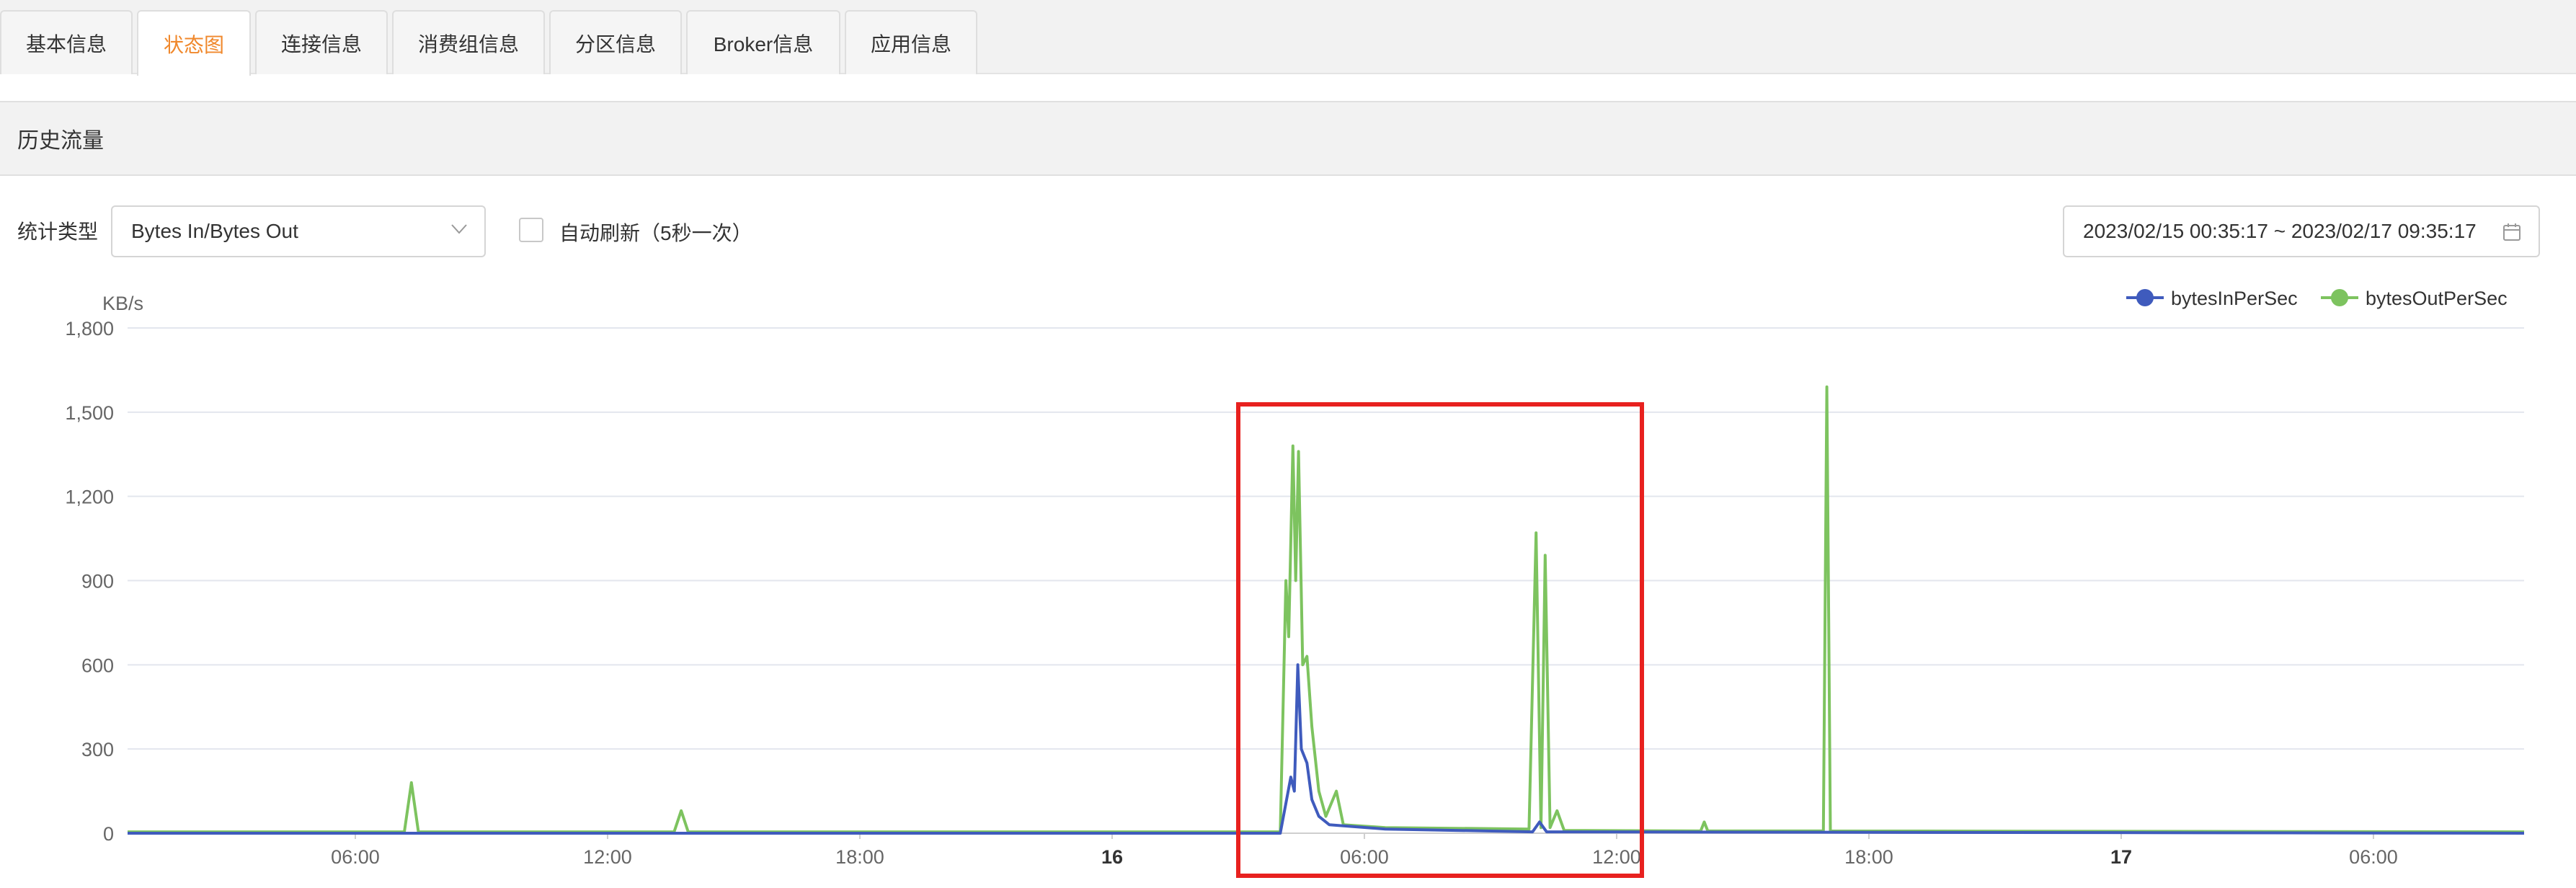  Describe the element at coordinates (531, 230) in the screenshot. I see `auto-refresh-checkbox` at that location.